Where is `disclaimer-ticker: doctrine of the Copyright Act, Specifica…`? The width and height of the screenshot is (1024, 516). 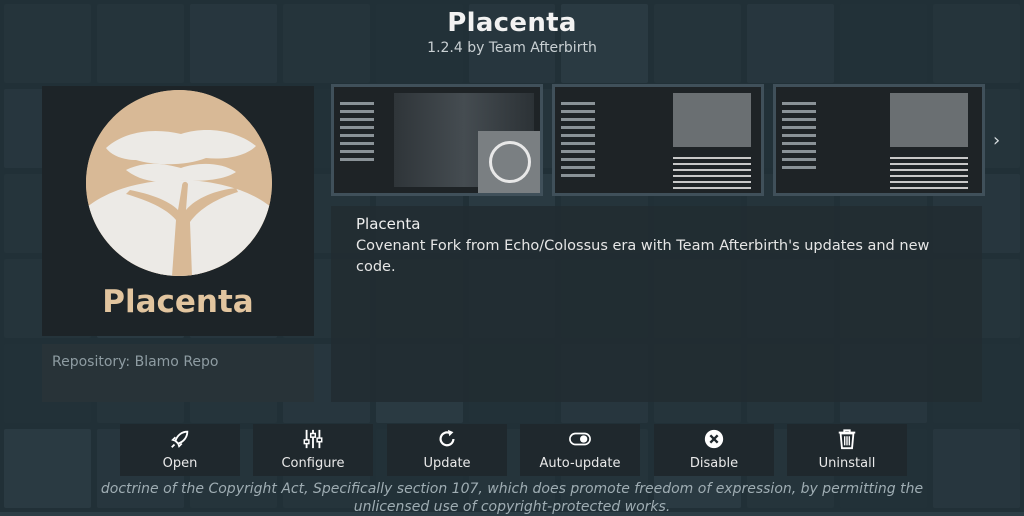 disclaimer-ticker: doctrine of the Copyright Act, Specifica… is located at coordinates (512, 498).